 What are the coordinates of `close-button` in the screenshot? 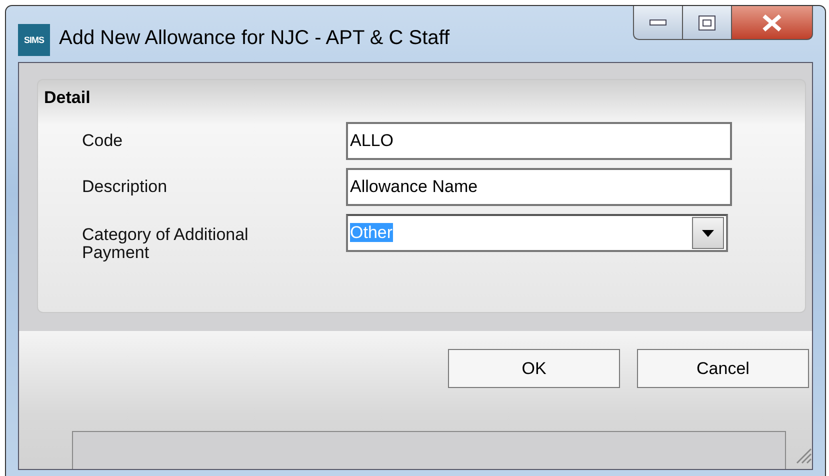 It's located at (772, 23).